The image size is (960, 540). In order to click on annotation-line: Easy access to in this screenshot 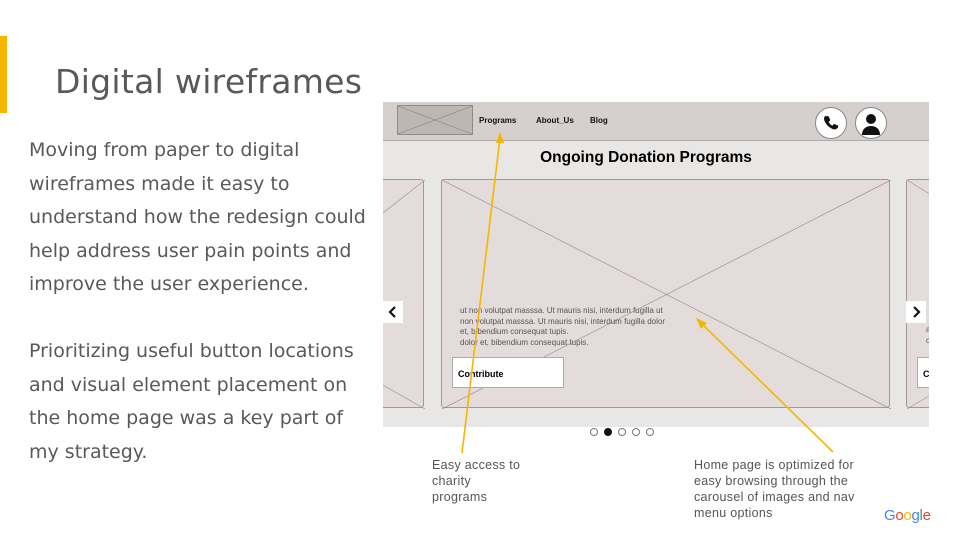, I will do `click(476, 465)`.